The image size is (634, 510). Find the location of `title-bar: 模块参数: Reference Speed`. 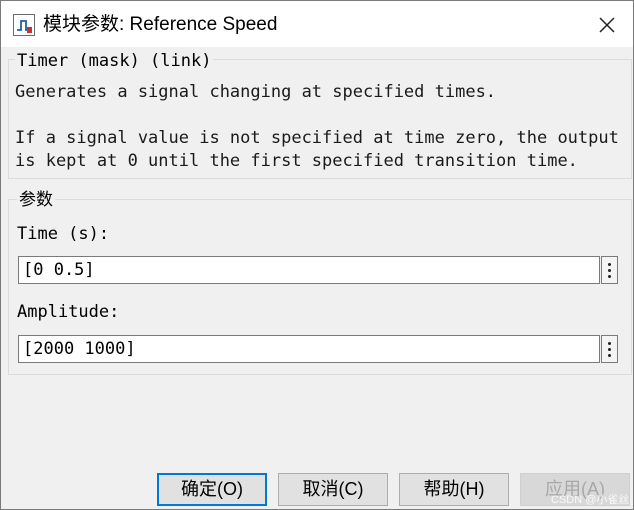

title-bar: 模块参数: Reference Speed is located at coordinates (317, 24).